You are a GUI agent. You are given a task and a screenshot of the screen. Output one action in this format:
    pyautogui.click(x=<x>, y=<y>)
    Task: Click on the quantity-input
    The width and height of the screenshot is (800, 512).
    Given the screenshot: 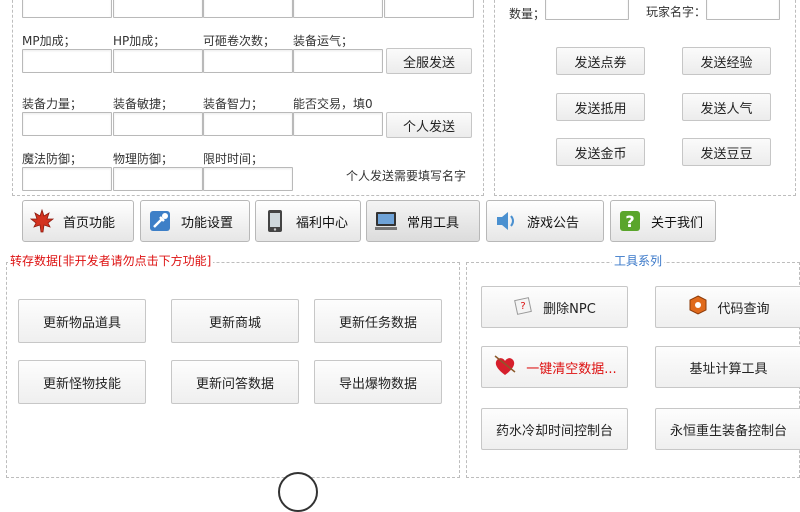 What is the action you would take?
    pyautogui.click(x=587, y=10)
    